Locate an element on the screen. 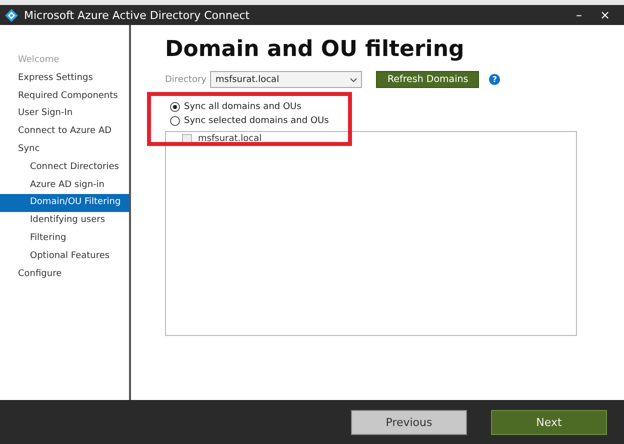 Image resolution: width=624 pixels, height=444 pixels. diamond-logo-icon is located at coordinates (11, 15).